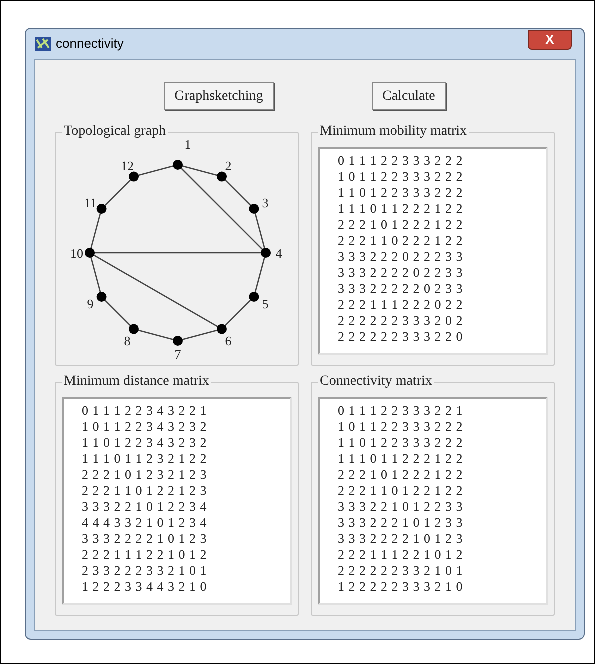 This screenshot has width=595, height=664. I want to click on matrix-row-text: 1 2 2 2 2 2 3 3 3 2 1 0, so click(401, 587).